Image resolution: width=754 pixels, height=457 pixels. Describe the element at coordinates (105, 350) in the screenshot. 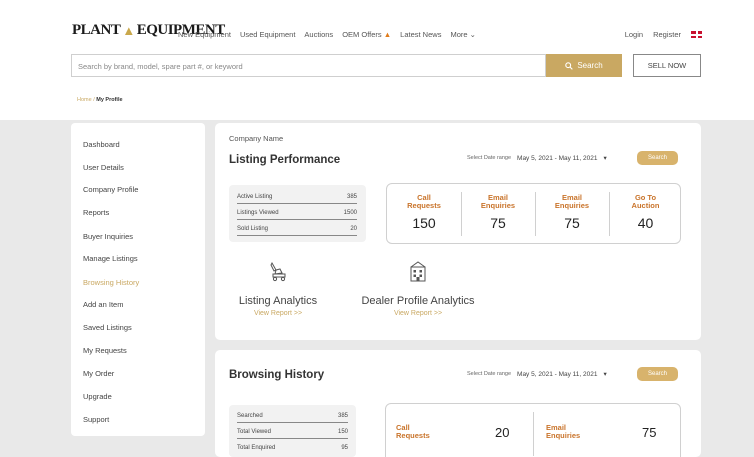

I see `sidebar-item-my-requests: My Requests` at that location.